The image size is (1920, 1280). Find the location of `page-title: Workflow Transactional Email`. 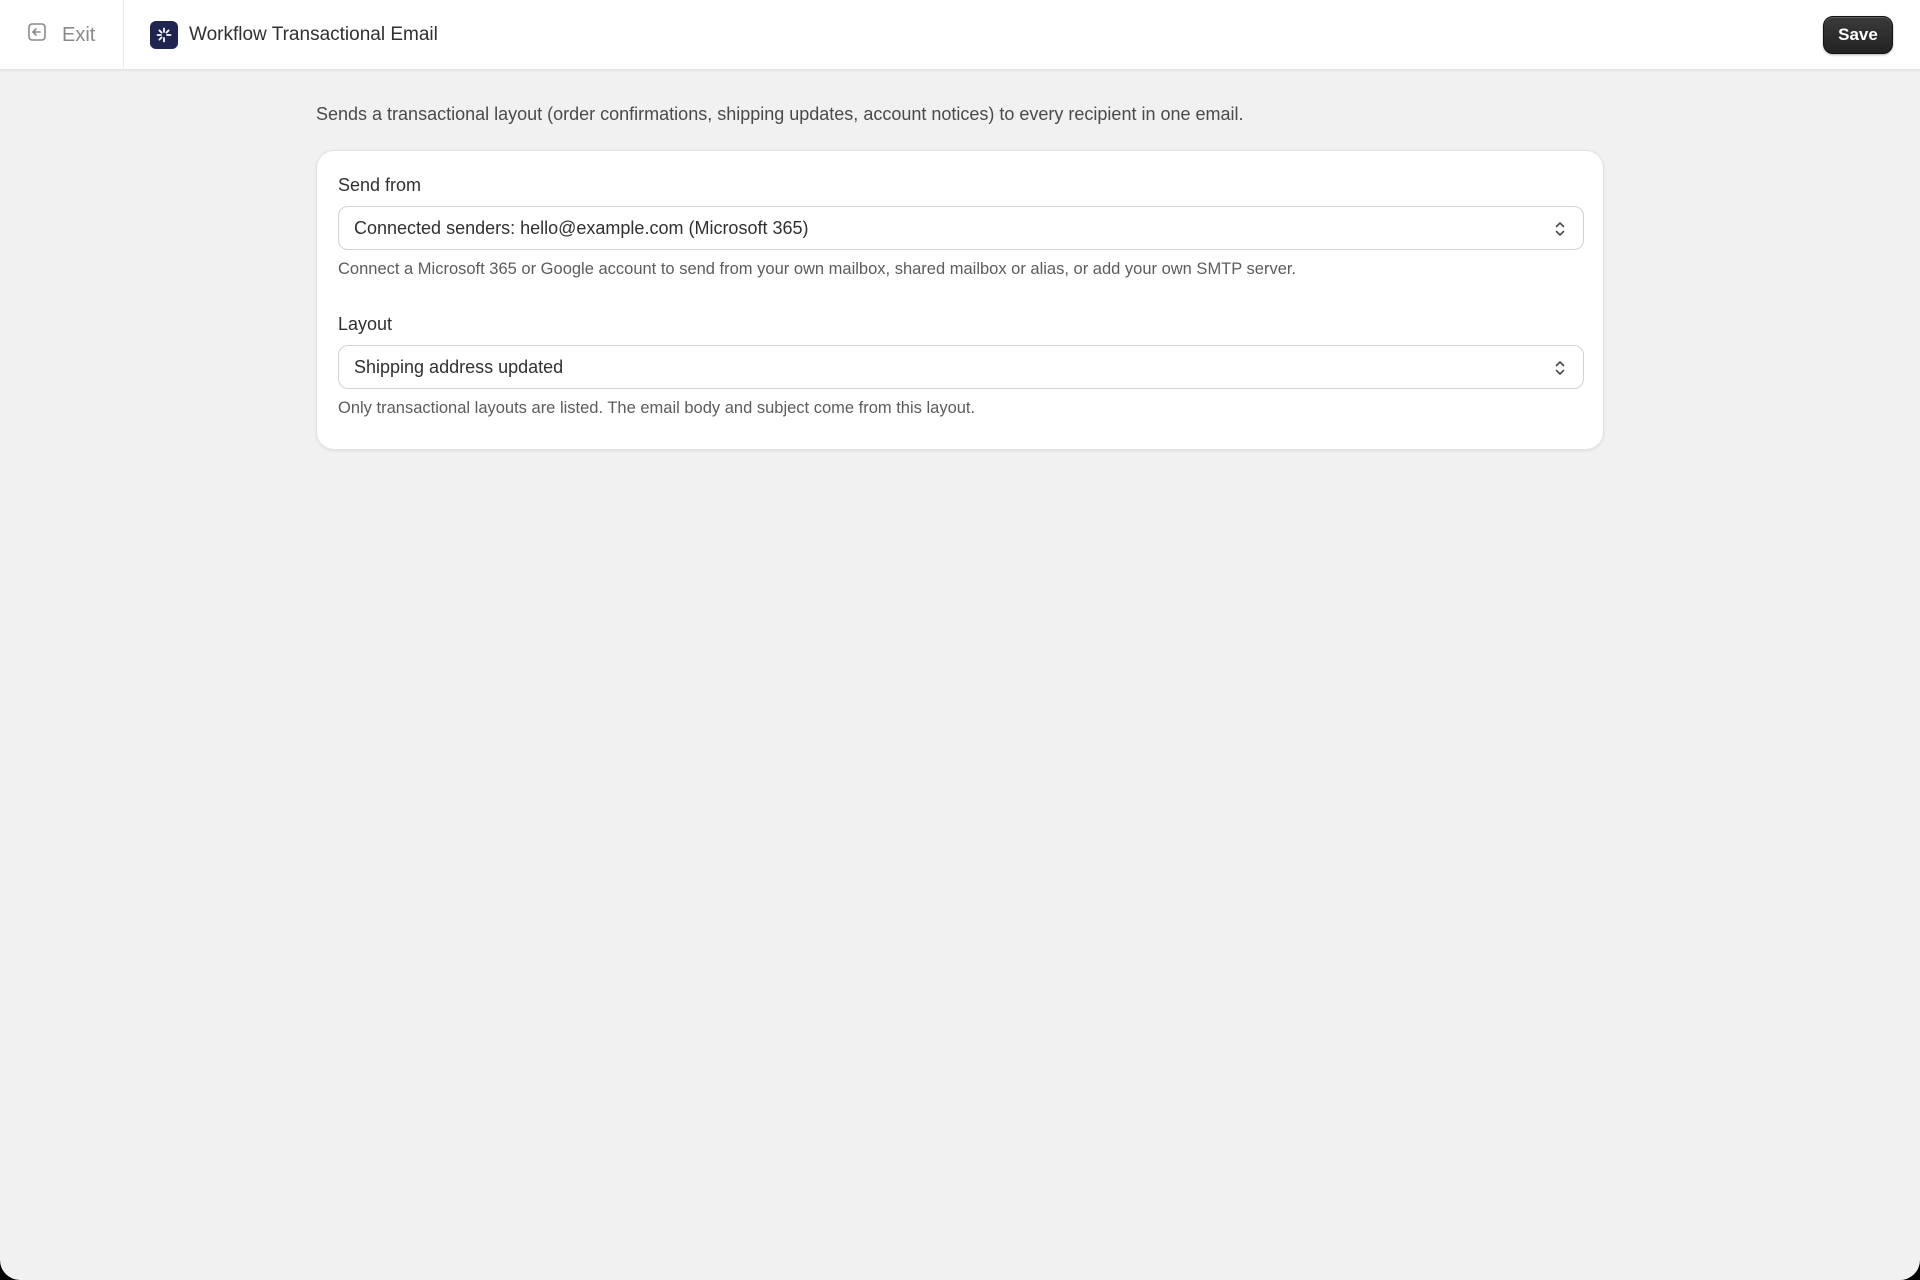

page-title: Workflow Transactional Email is located at coordinates (313, 34).